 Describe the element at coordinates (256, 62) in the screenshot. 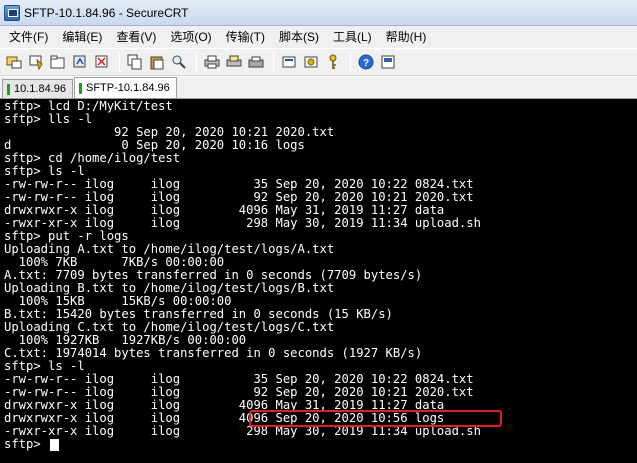

I see `print-setup-icon` at that location.